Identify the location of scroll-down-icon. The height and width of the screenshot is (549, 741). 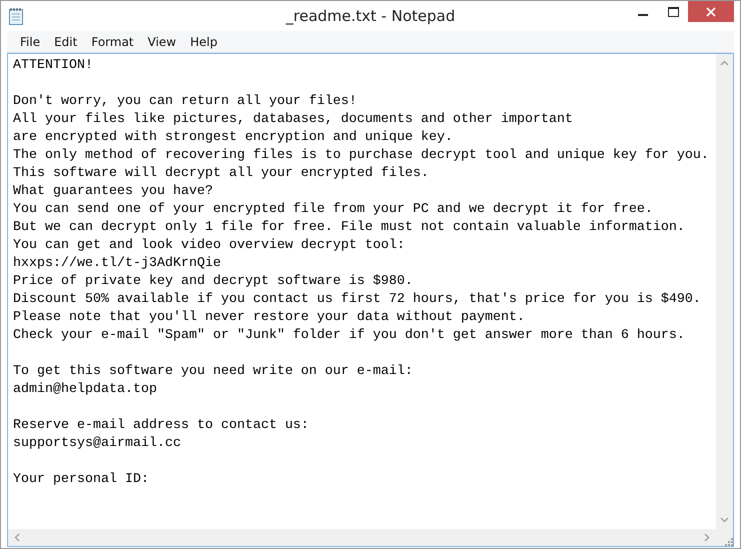
(724, 520).